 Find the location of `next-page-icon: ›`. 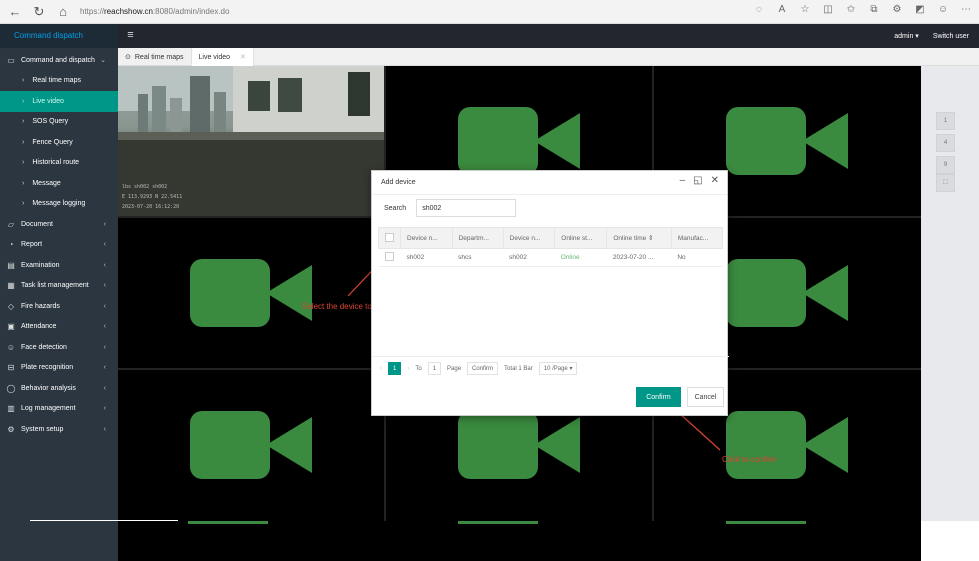

next-page-icon: › is located at coordinates (408, 369).